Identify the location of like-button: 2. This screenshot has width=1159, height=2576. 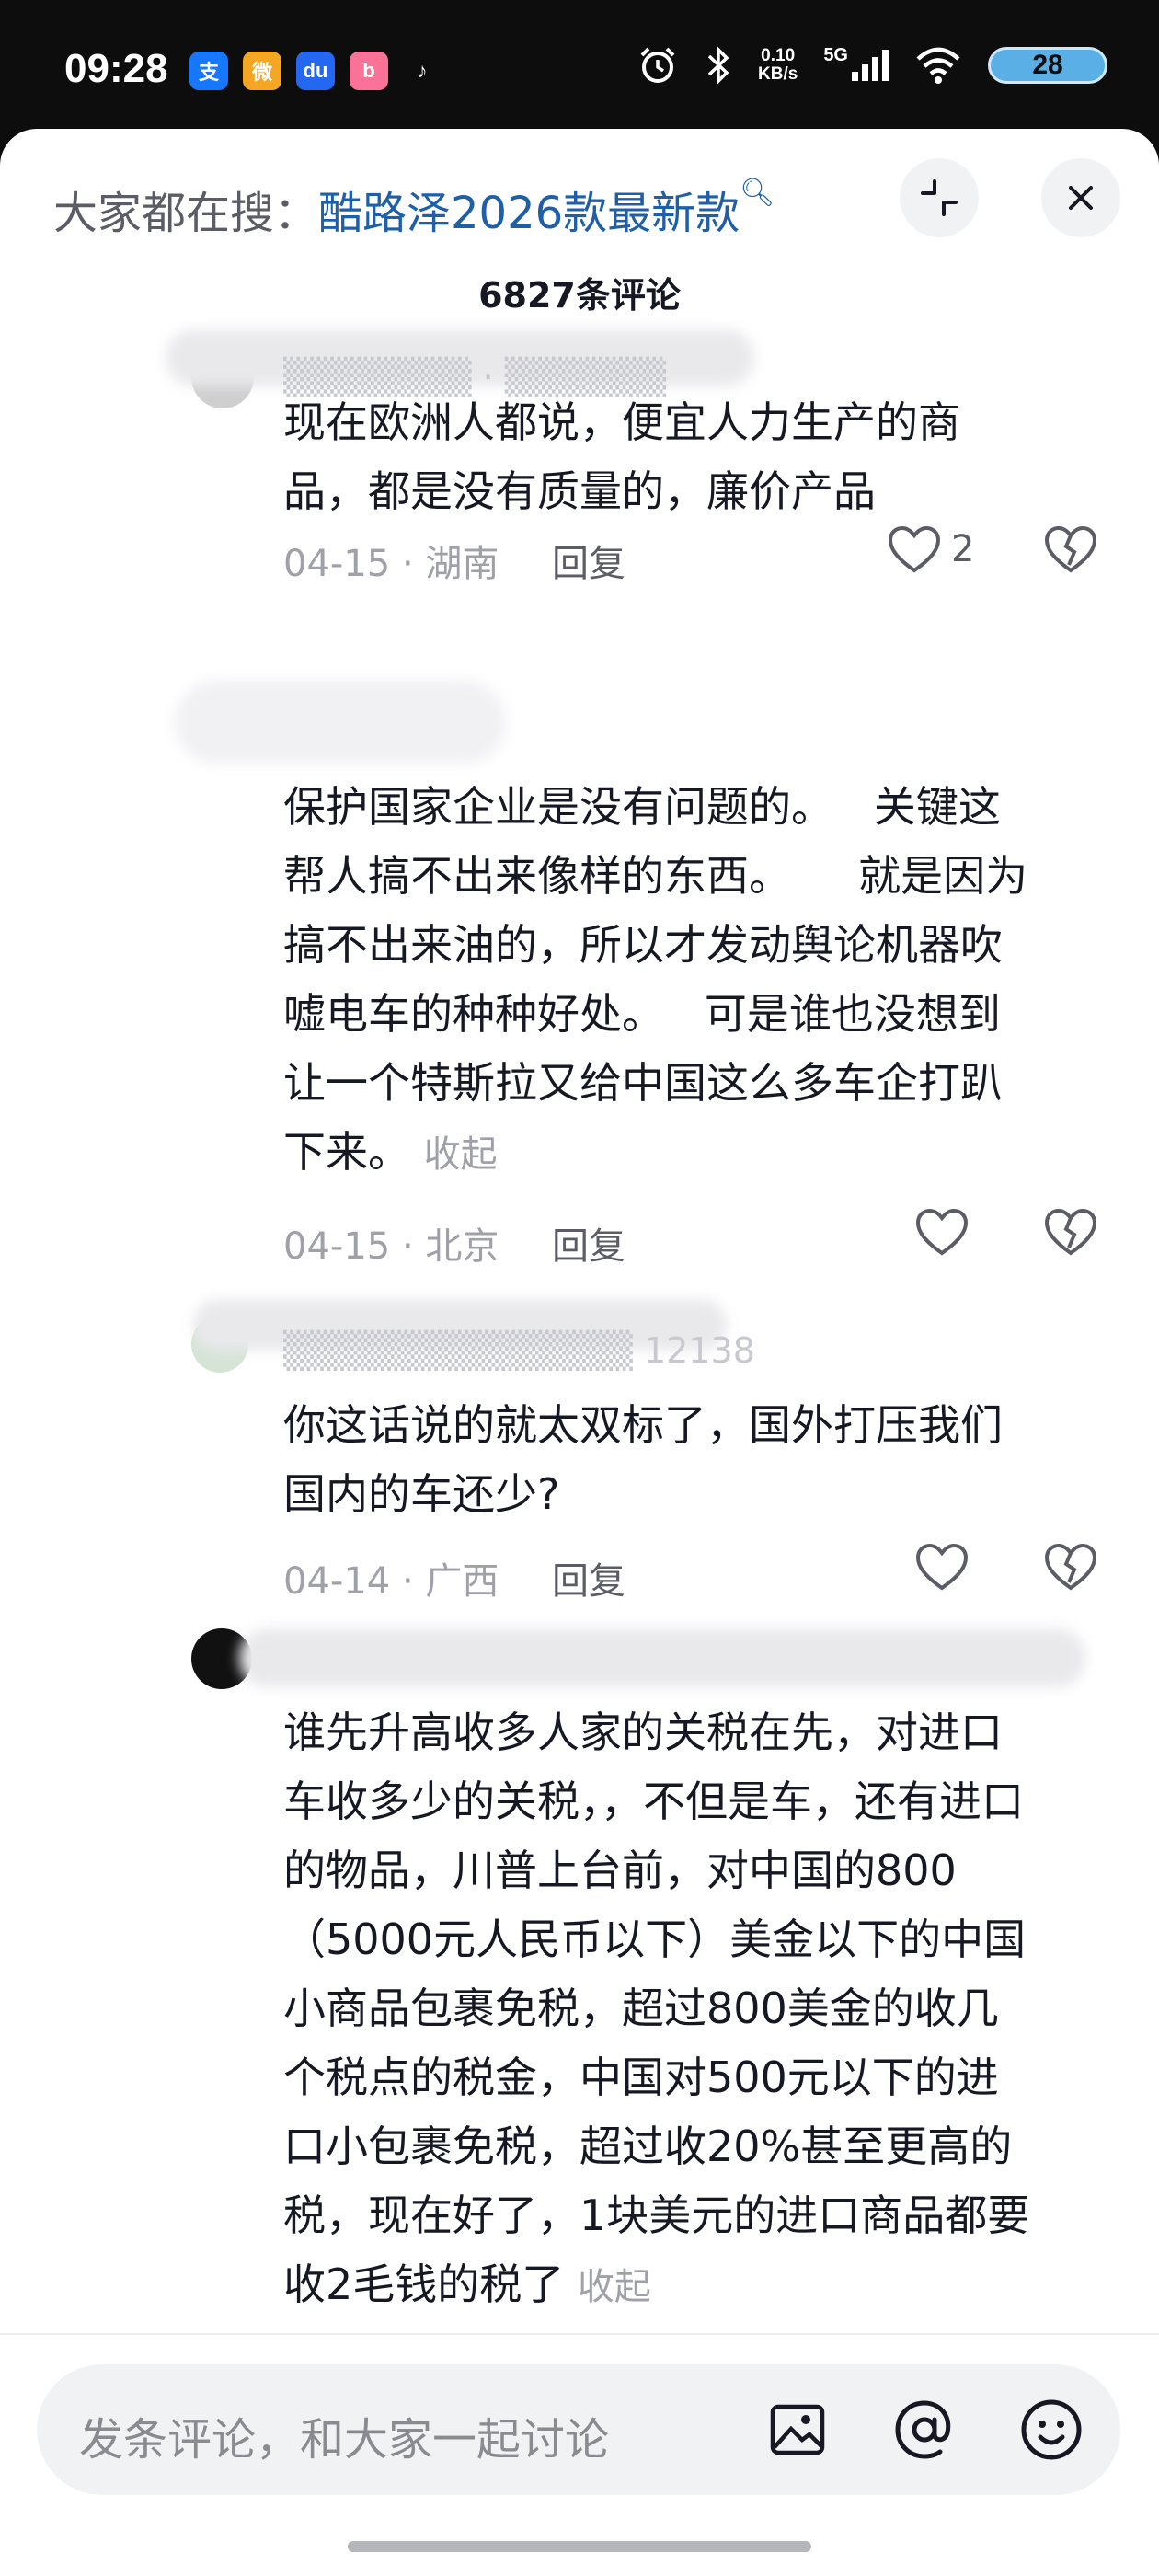
(930, 549).